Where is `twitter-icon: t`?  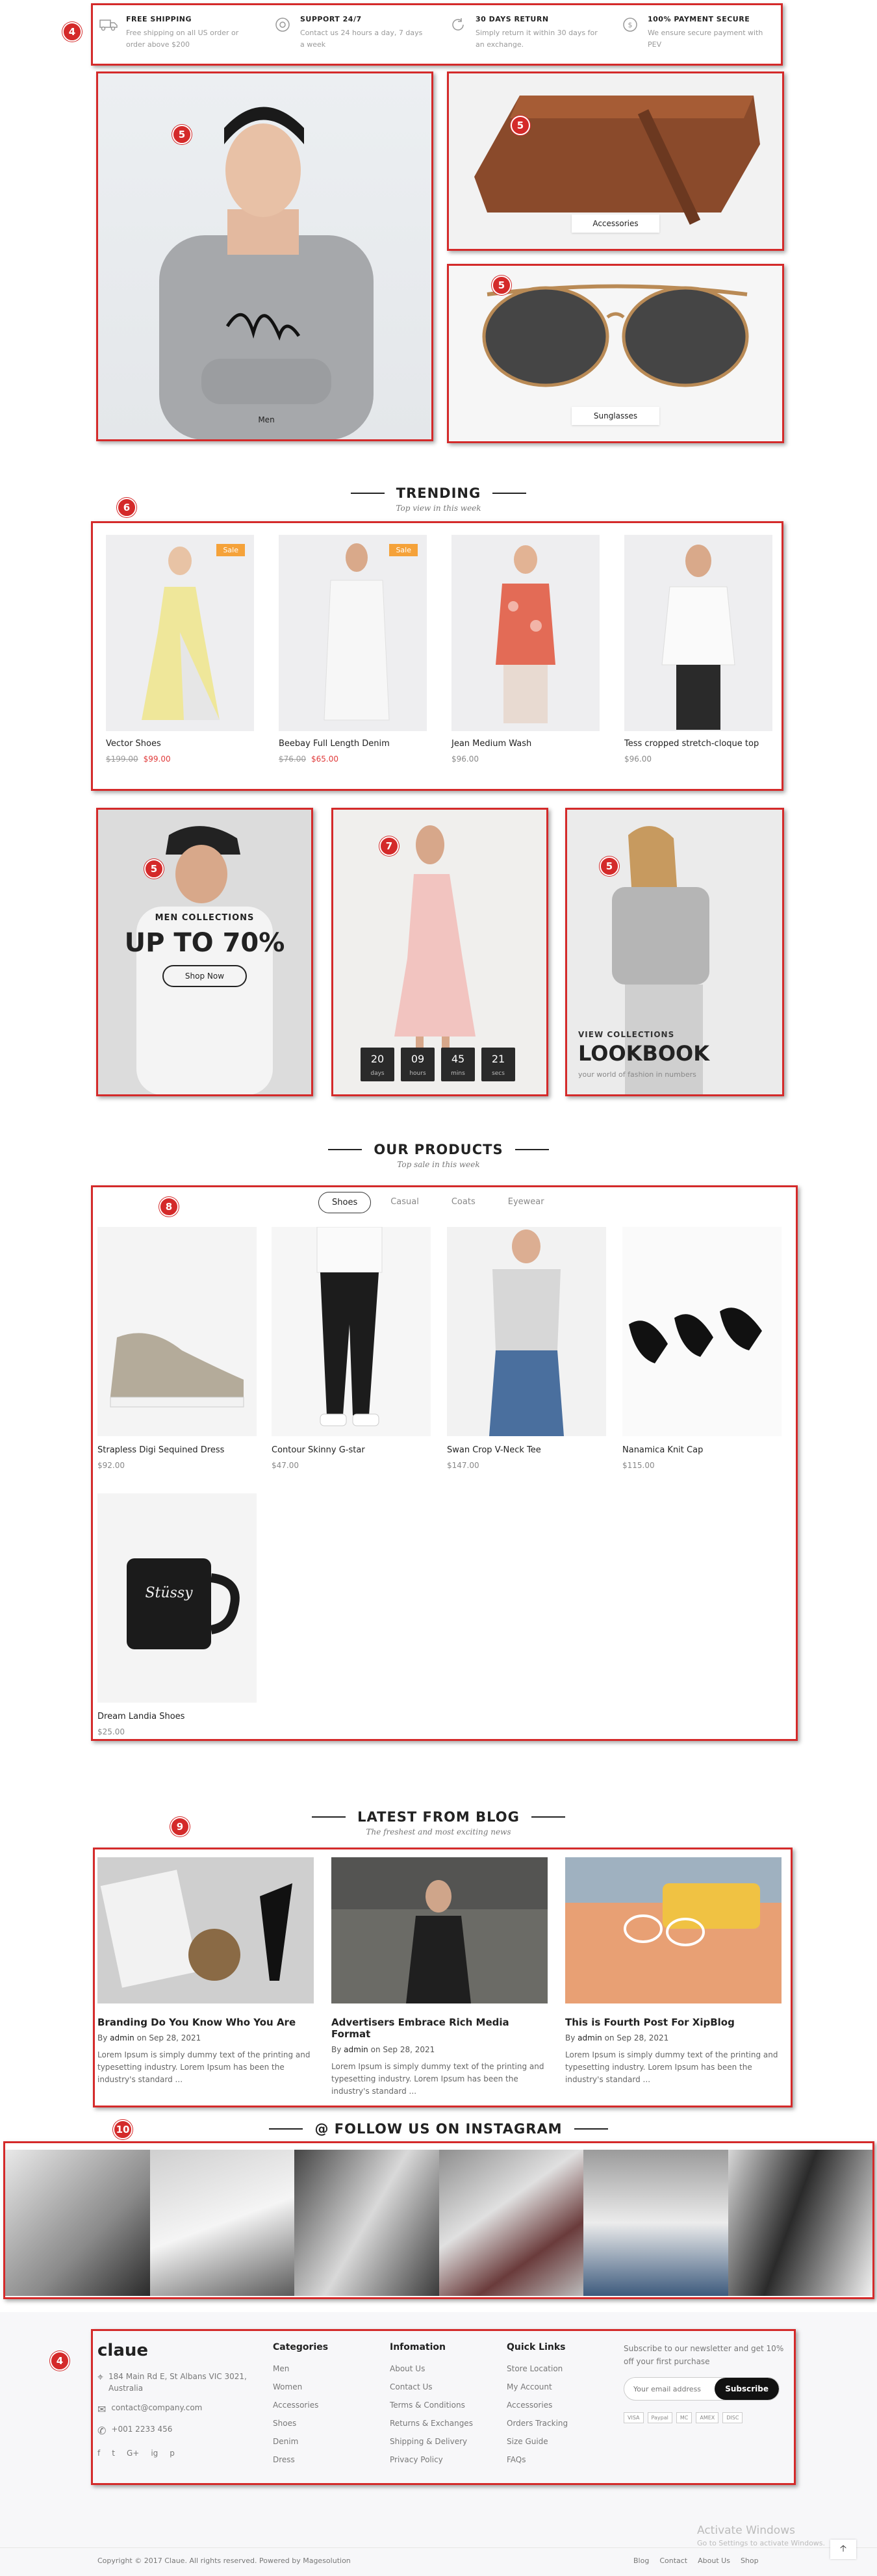 twitter-icon: t is located at coordinates (114, 2454).